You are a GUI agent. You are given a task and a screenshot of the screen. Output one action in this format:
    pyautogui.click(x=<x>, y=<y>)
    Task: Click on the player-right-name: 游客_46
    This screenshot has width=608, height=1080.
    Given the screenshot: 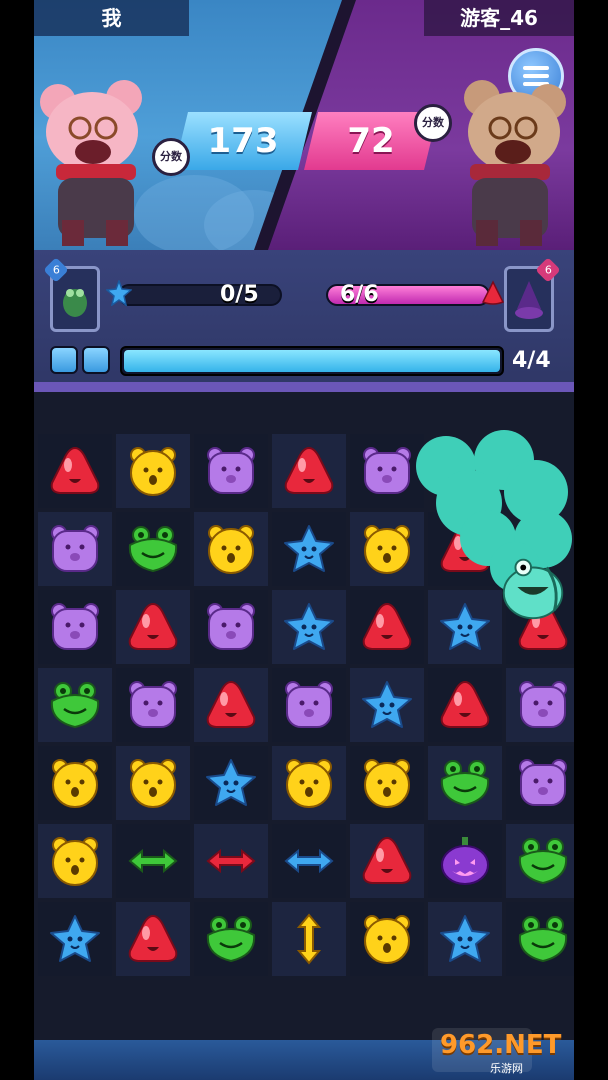 What is the action you would take?
    pyautogui.click(x=499, y=18)
    